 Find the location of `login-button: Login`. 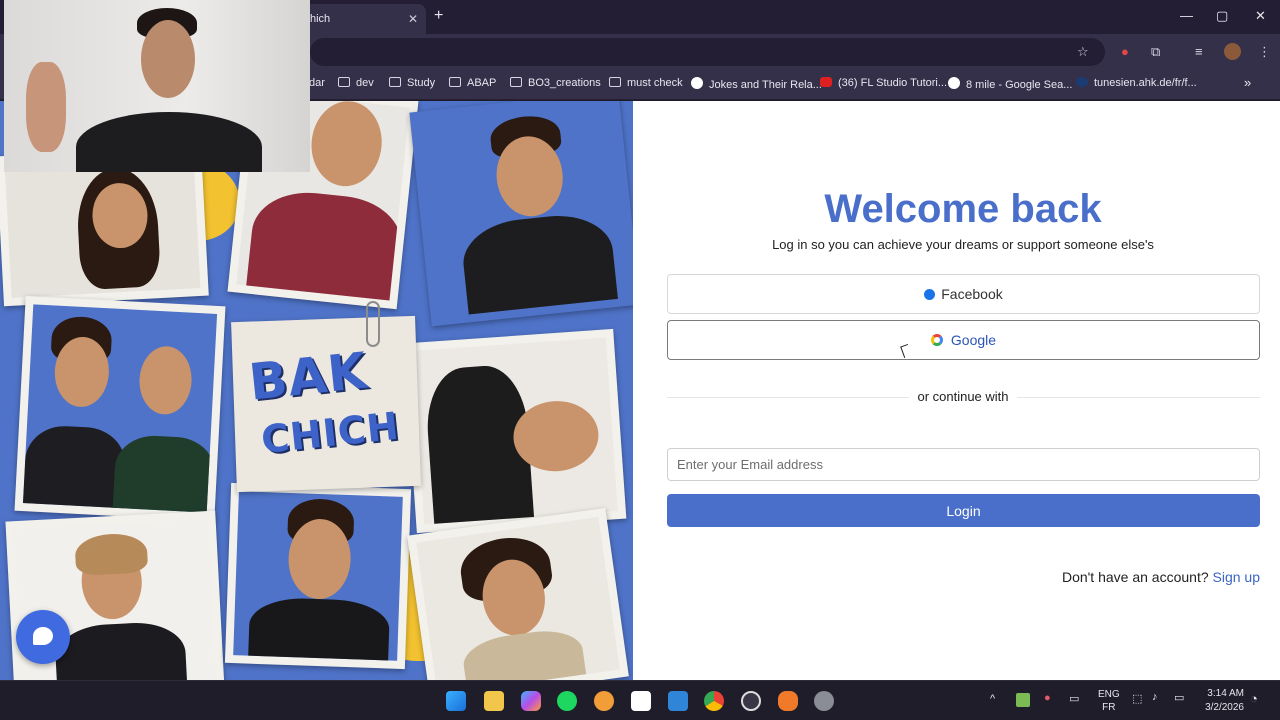

login-button: Login is located at coordinates (963, 510).